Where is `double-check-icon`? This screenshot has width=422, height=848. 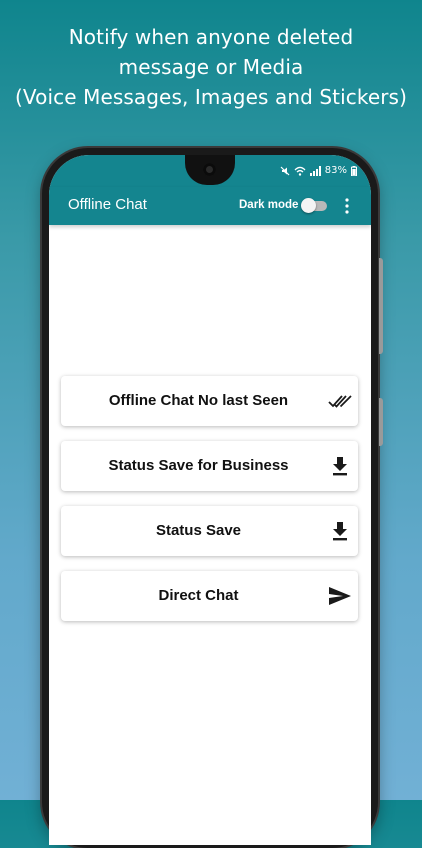
double-check-icon is located at coordinates (340, 401).